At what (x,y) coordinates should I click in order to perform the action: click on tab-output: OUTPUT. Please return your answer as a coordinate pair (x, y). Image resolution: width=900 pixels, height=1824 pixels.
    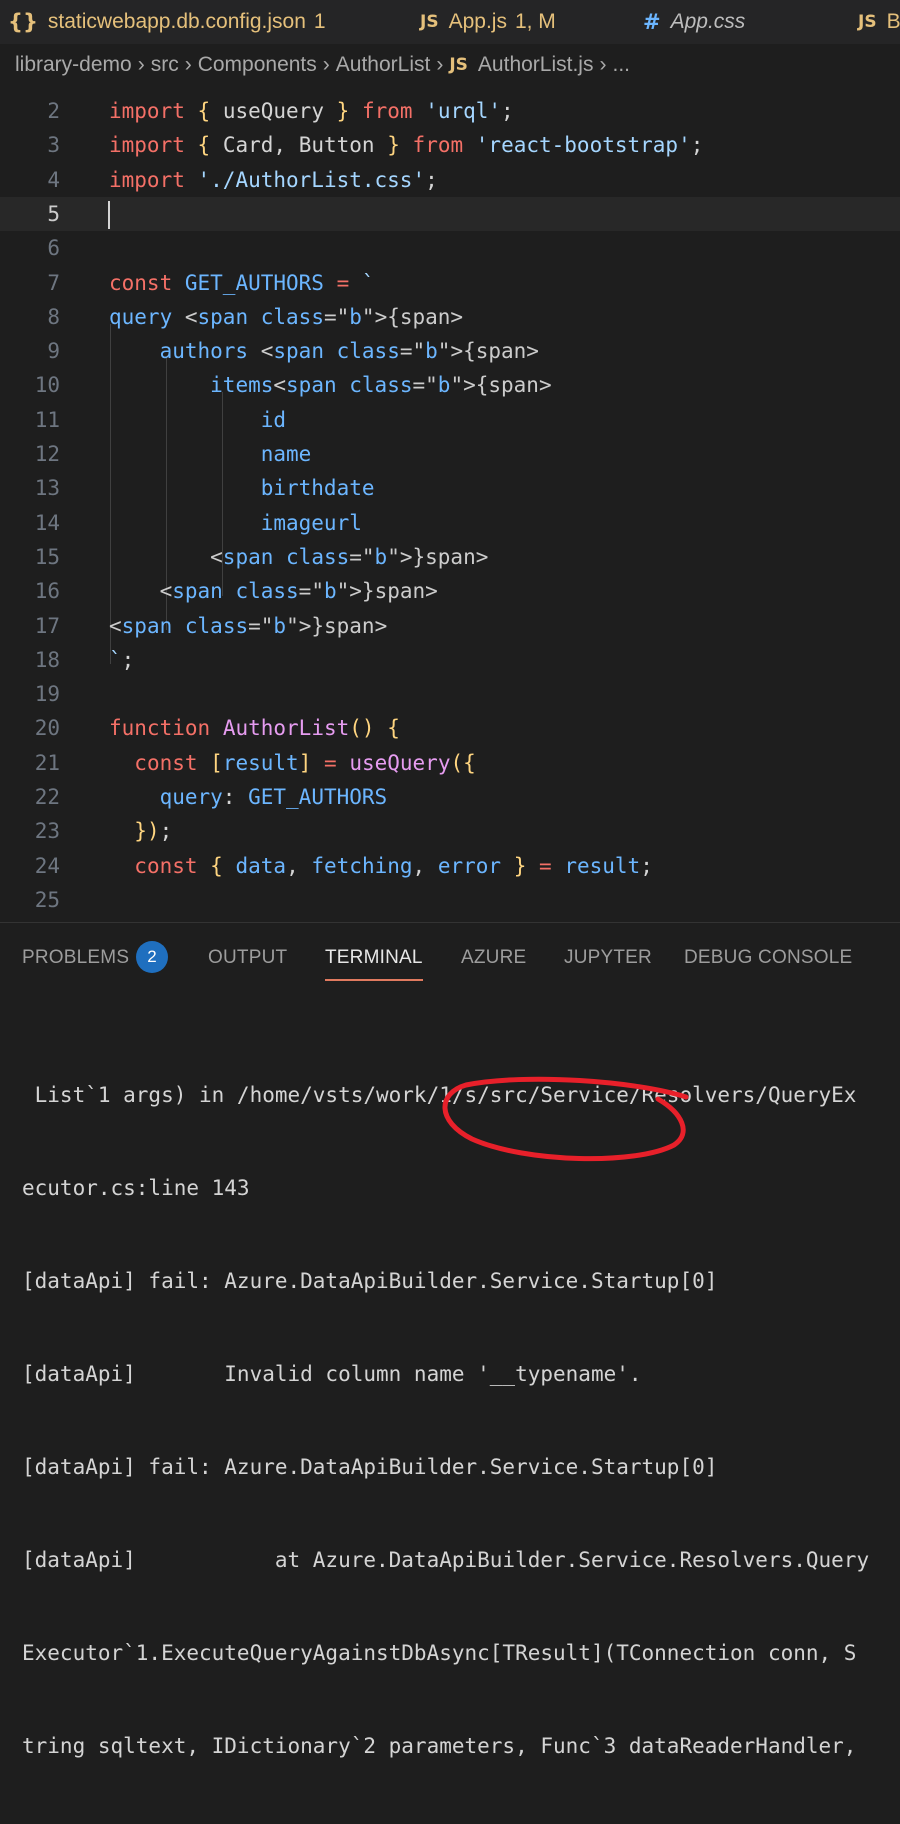
    Looking at the image, I should click on (247, 958).